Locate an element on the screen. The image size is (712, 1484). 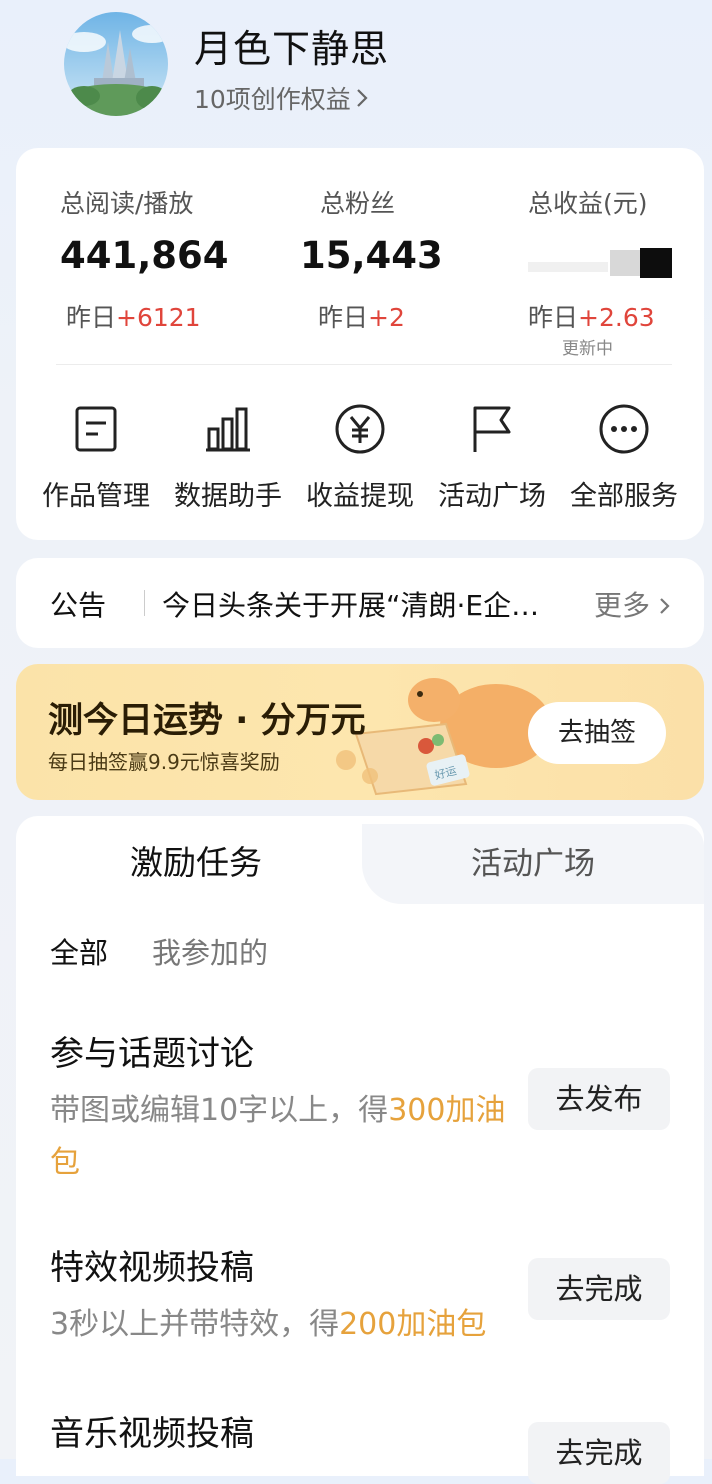
task-desc: 3秒以上并带特效，得200加油包 is located at coordinates (268, 1324).